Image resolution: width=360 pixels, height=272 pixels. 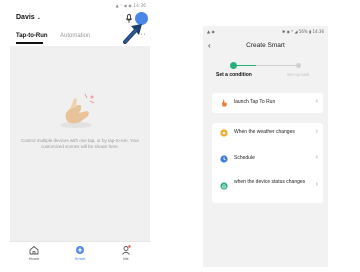 I want to click on condition-label: Schedule, so click(x=244, y=158).